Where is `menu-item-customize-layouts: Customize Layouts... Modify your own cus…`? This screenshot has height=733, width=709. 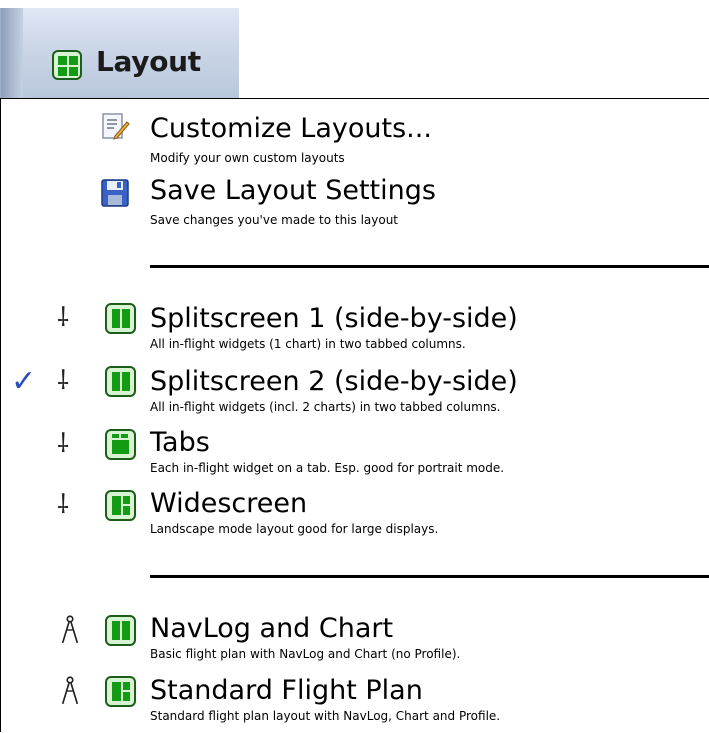
menu-item-customize-layouts: Customize Layouts... Modify your own cus… is located at coordinates (355, 133).